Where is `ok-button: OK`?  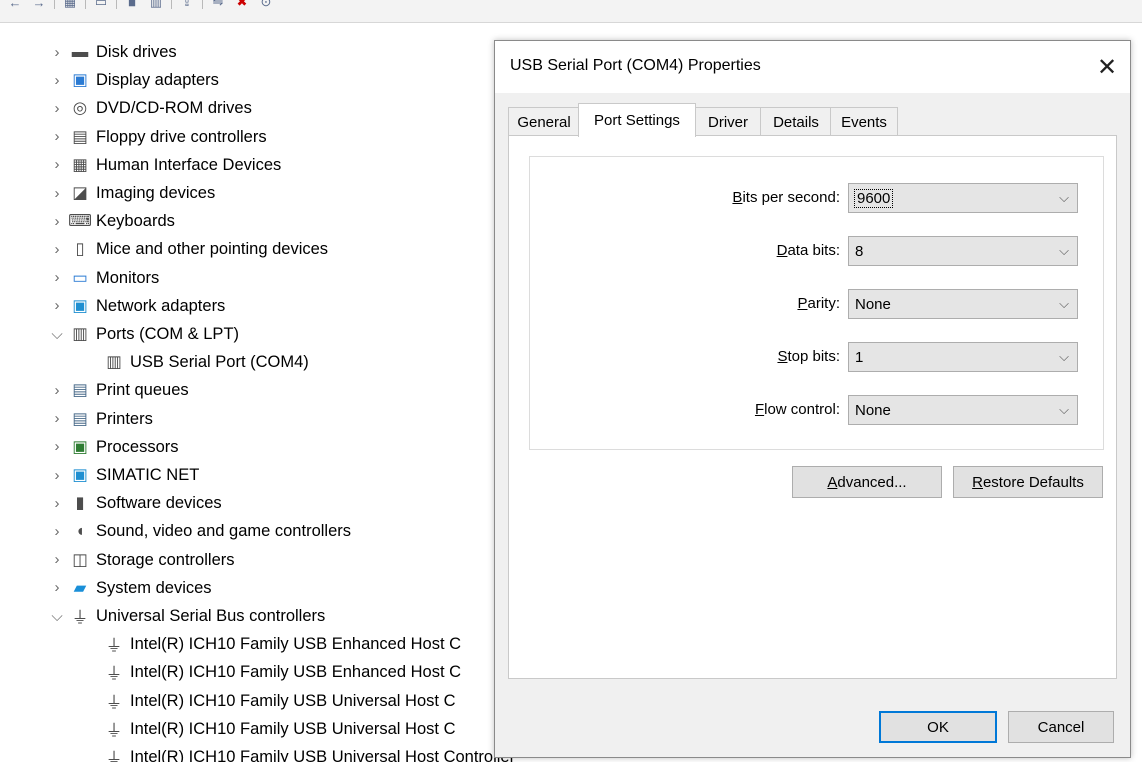 ok-button: OK is located at coordinates (938, 727).